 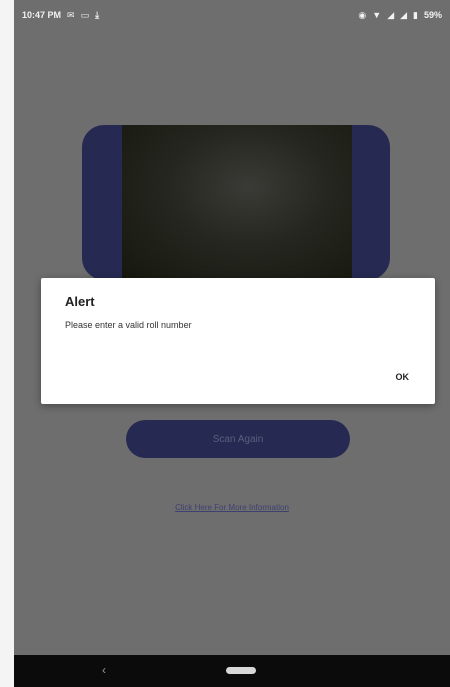 I want to click on status-time: 10:47 PM, so click(x=42, y=15).